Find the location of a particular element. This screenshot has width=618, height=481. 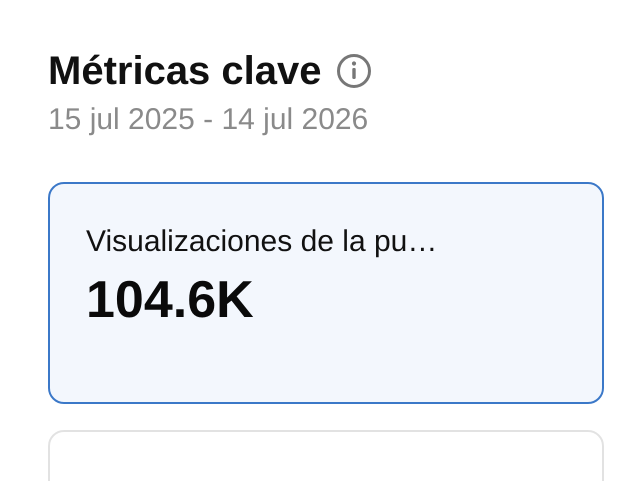

info-icon is located at coordinates (354, 71).